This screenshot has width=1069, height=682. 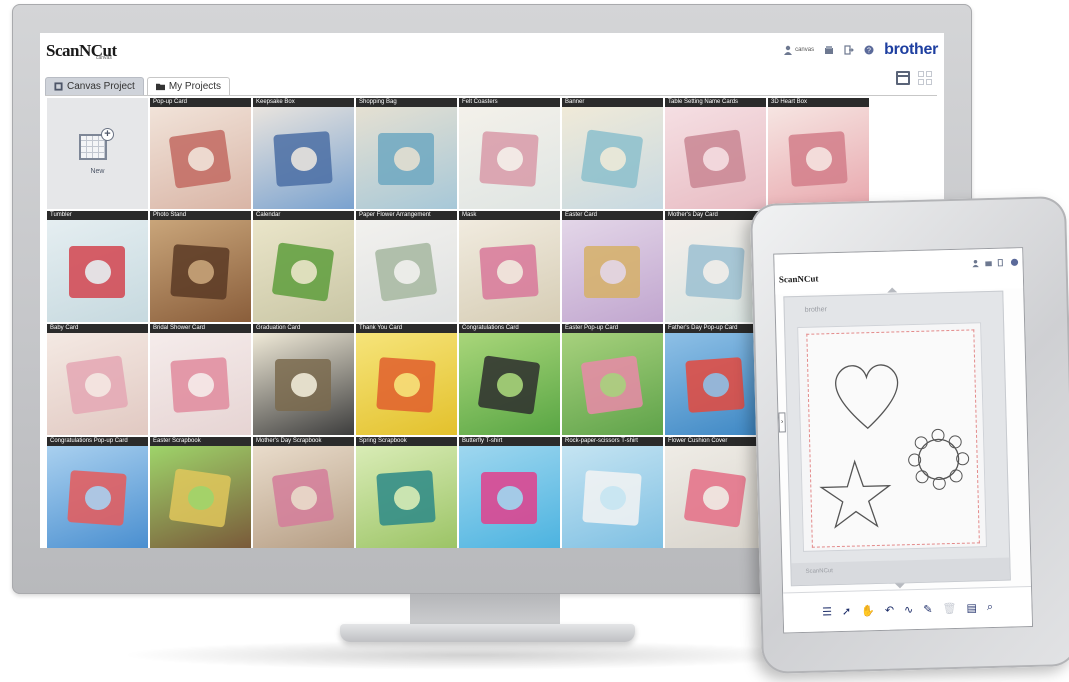 I want to click on project-card: Tumbler, so click(x=97, y=266).